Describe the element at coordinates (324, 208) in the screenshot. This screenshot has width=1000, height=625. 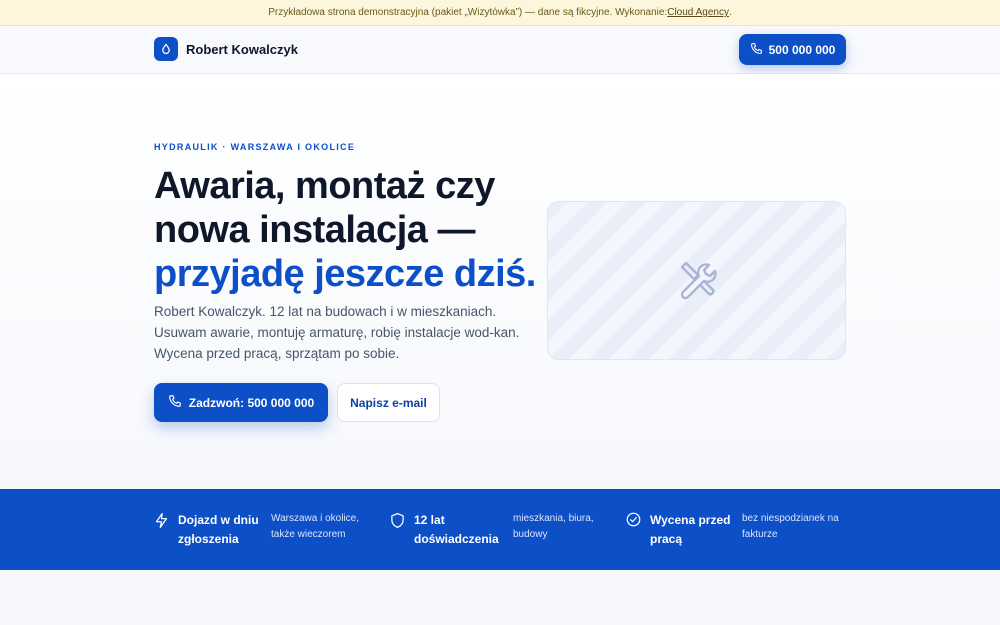
I see `hero-headline-main: Awaria, montaż czy nowa instalacja —` at that location.